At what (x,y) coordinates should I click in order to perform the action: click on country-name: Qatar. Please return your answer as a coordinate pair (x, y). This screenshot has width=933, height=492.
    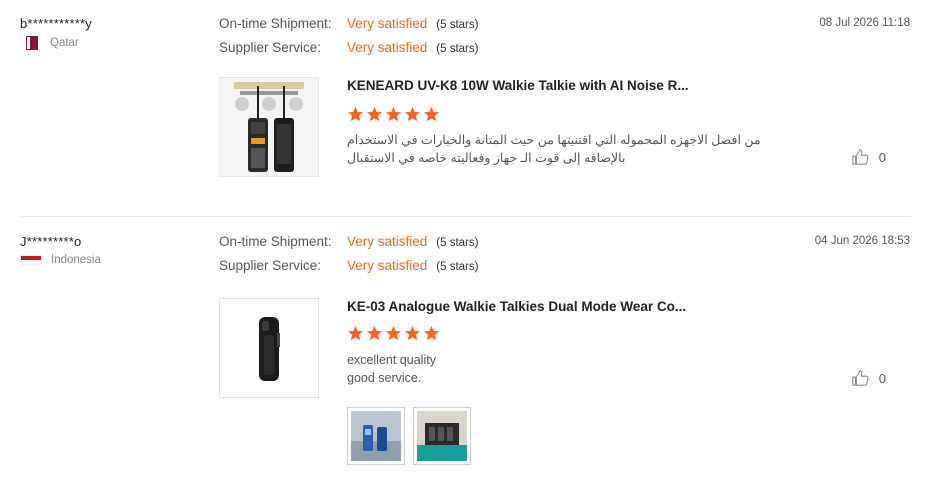
    Looking at the image, I should click on (64, 43).